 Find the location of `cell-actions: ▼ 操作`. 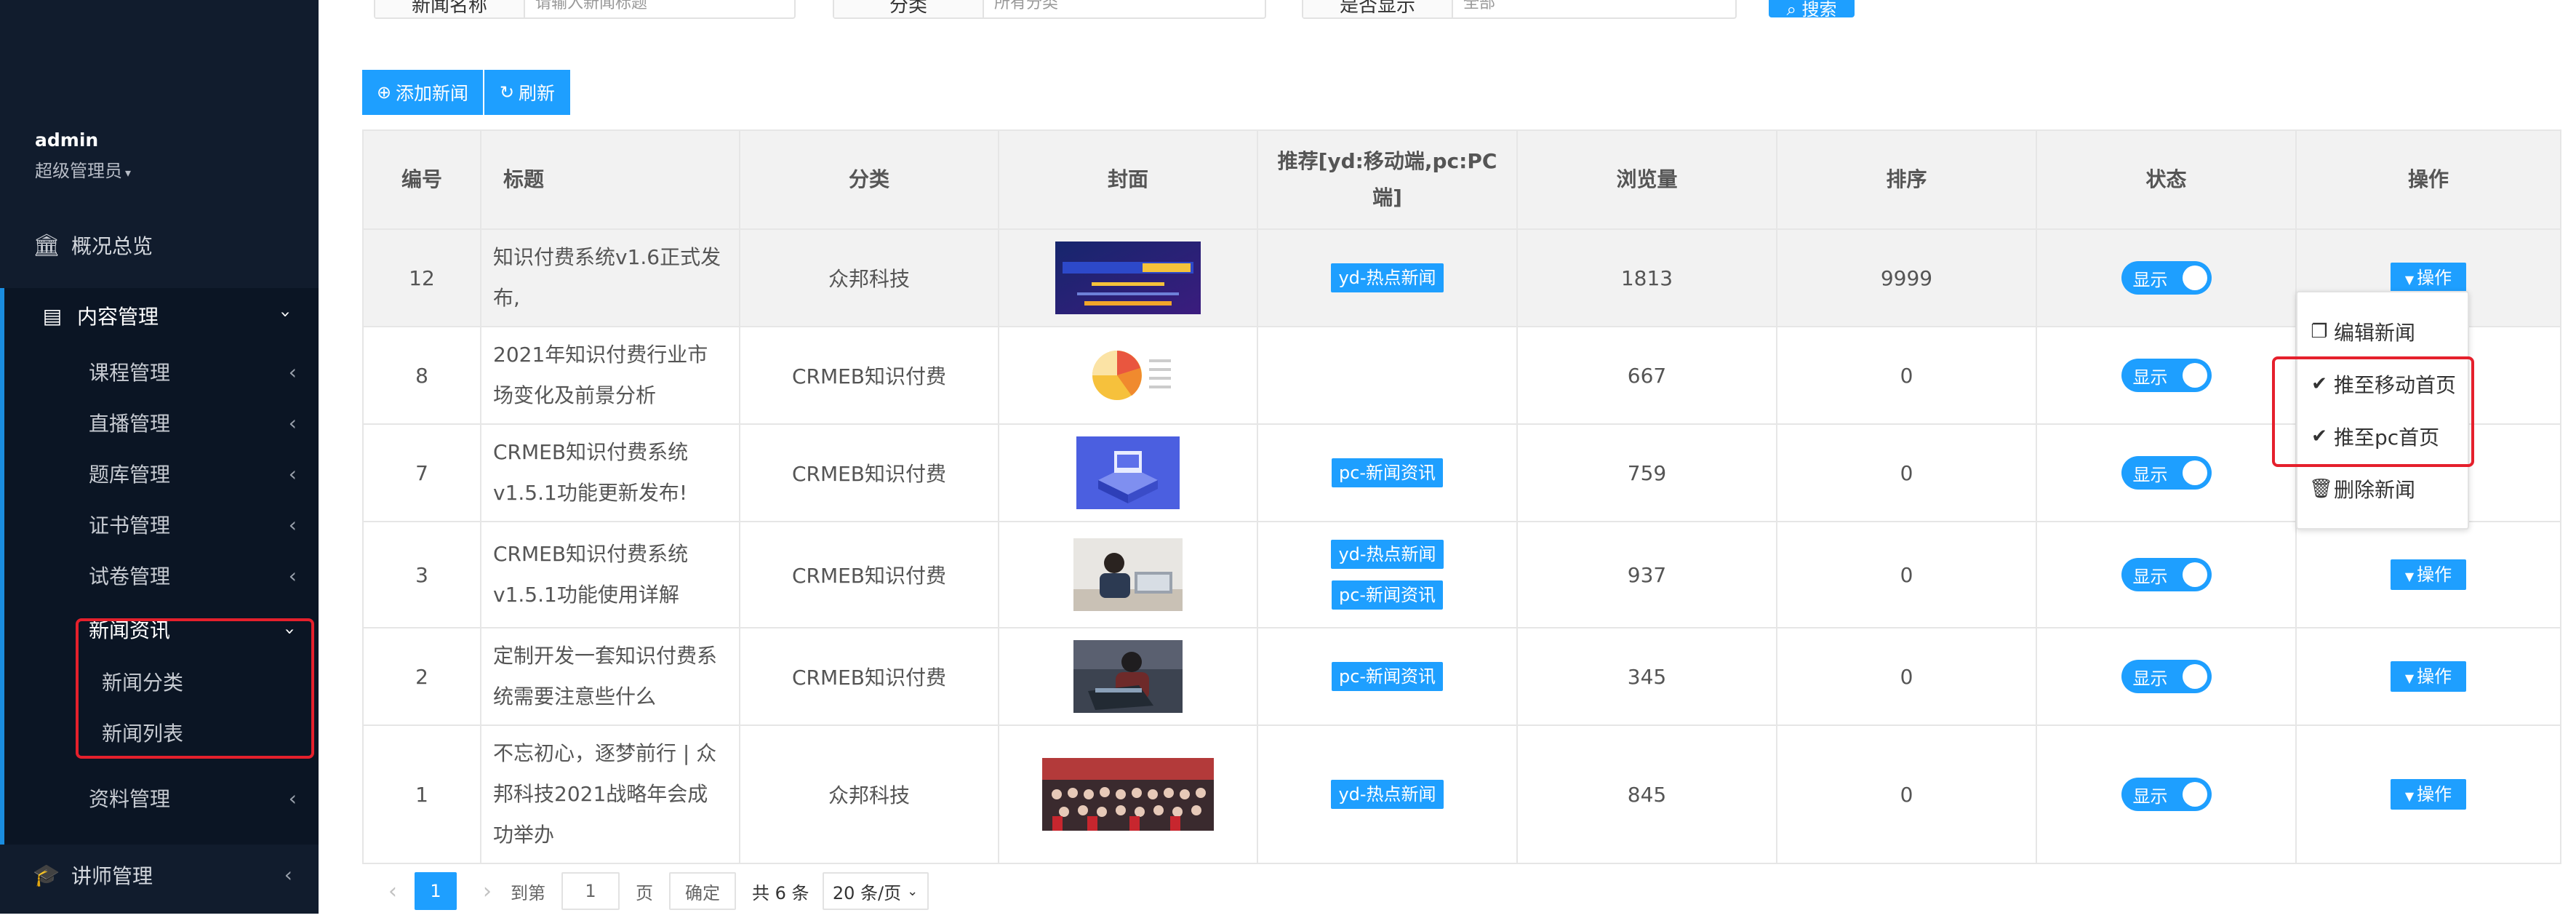

cell-actions: ▼ 操作 is located at coordinates (2428, 794).